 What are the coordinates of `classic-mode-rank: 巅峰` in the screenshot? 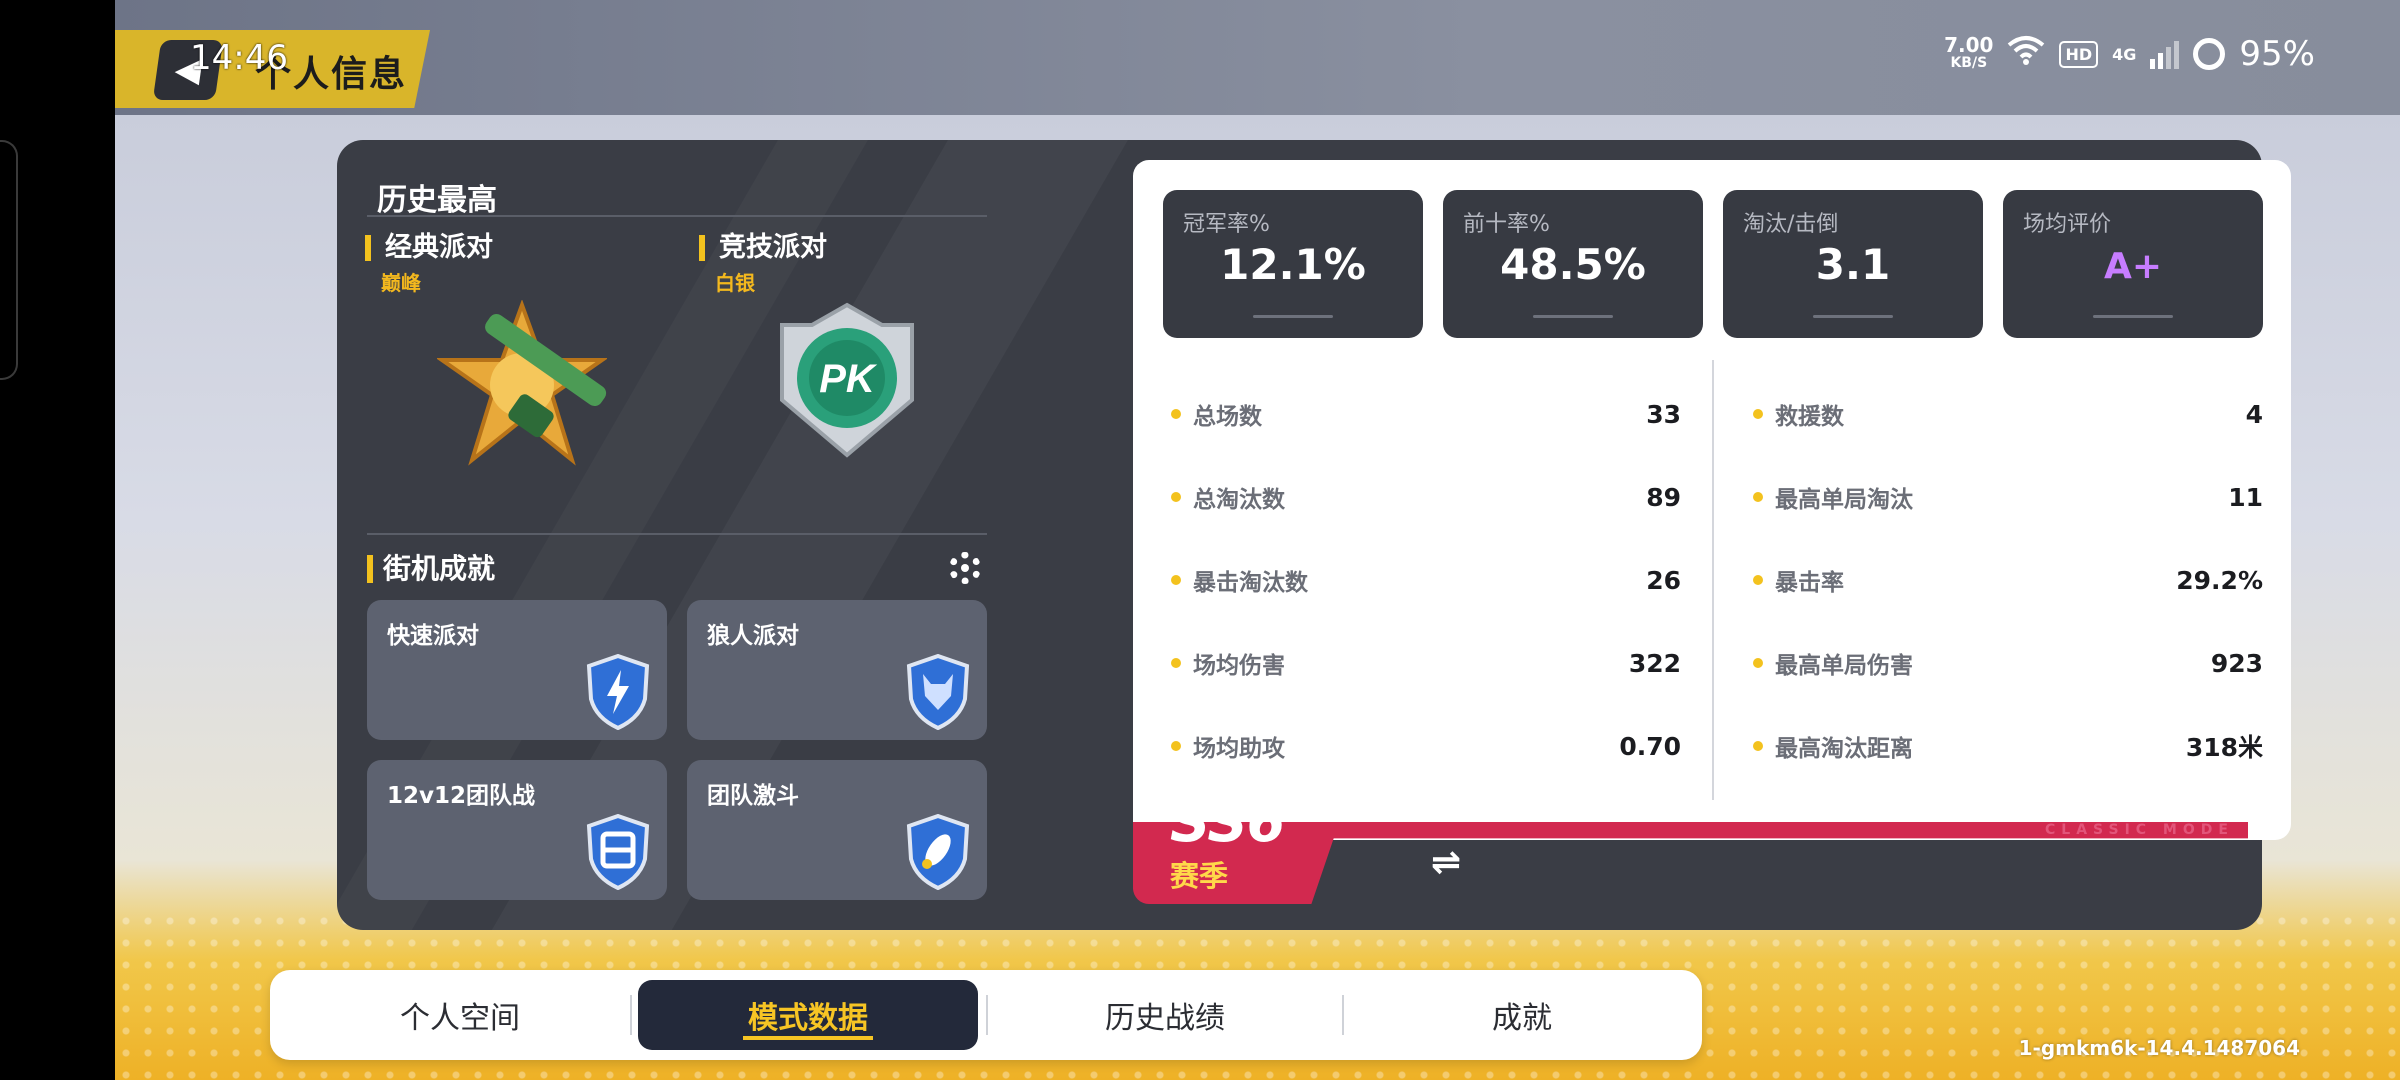 It's located at (401, 283).